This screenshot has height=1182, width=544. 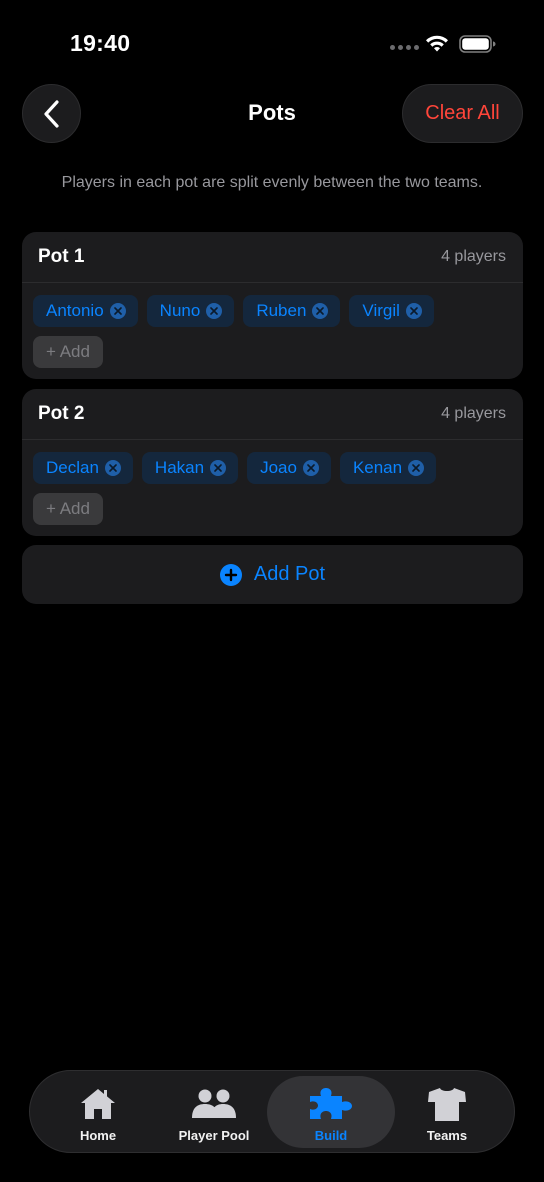 I want to click on tab-teams: Teams, so click(x=447, y=1112).